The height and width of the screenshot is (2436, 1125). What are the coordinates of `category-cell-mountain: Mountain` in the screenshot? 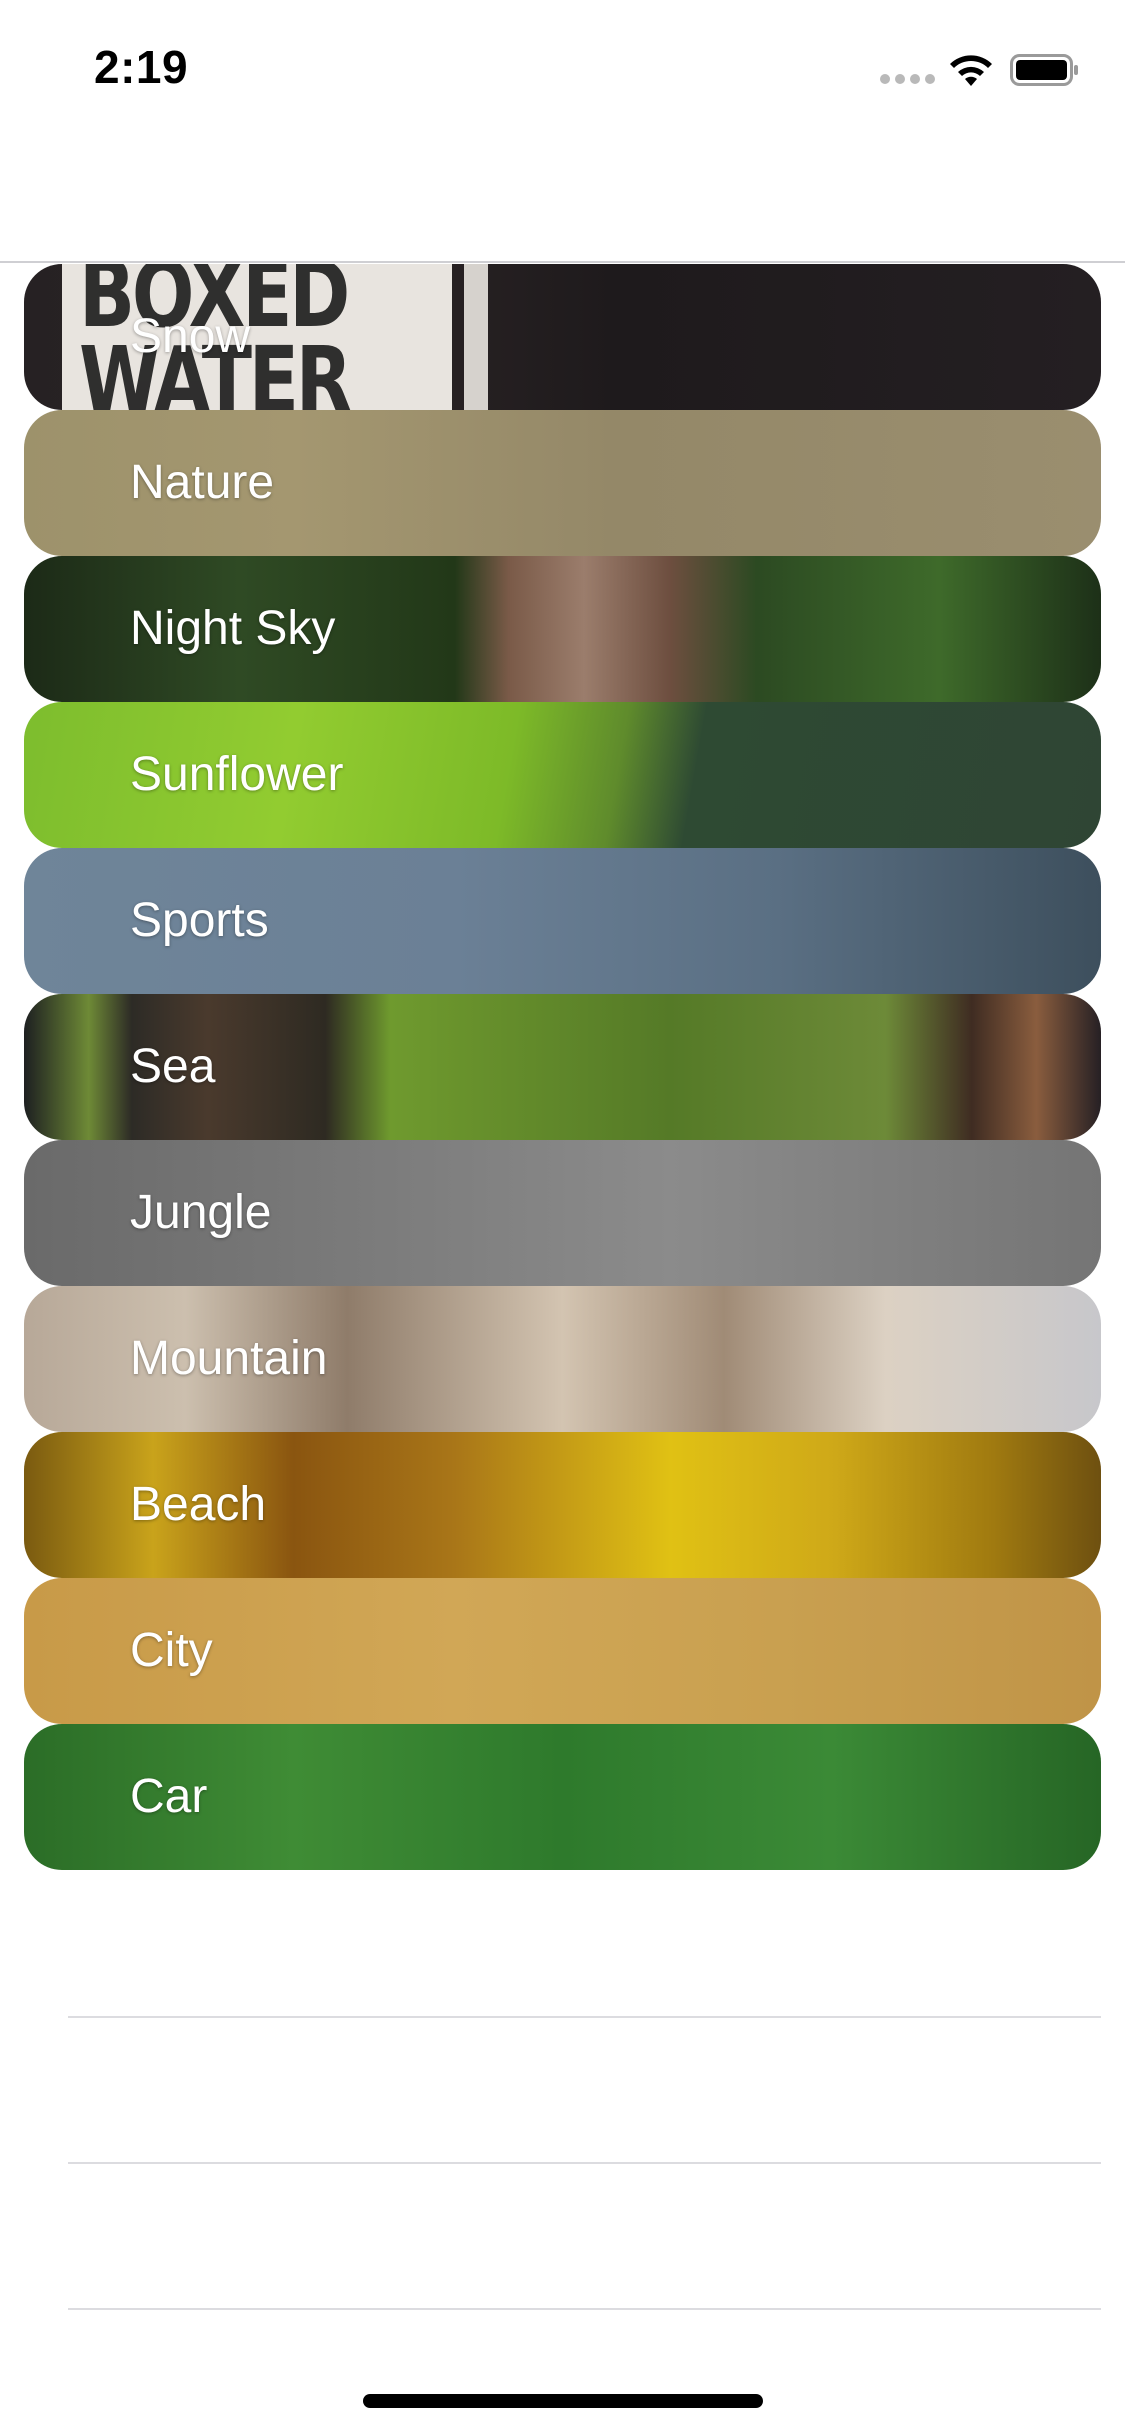 It's located at (562, 1359).